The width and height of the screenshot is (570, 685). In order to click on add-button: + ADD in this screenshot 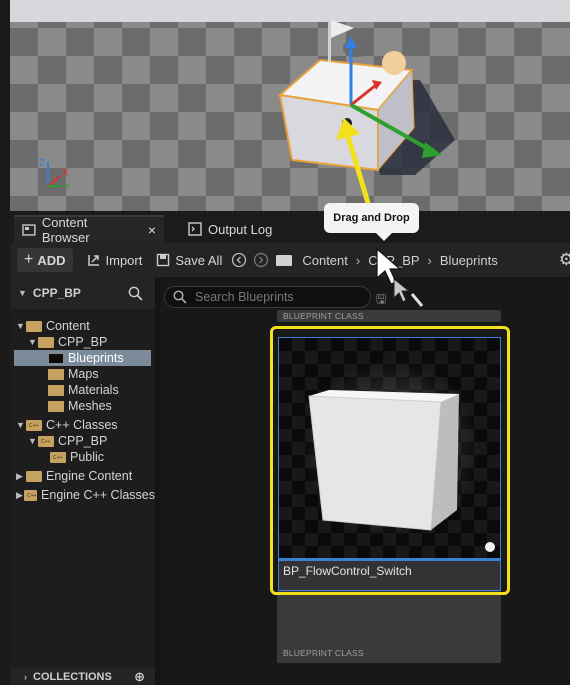, I will do `click(45, 260)`.